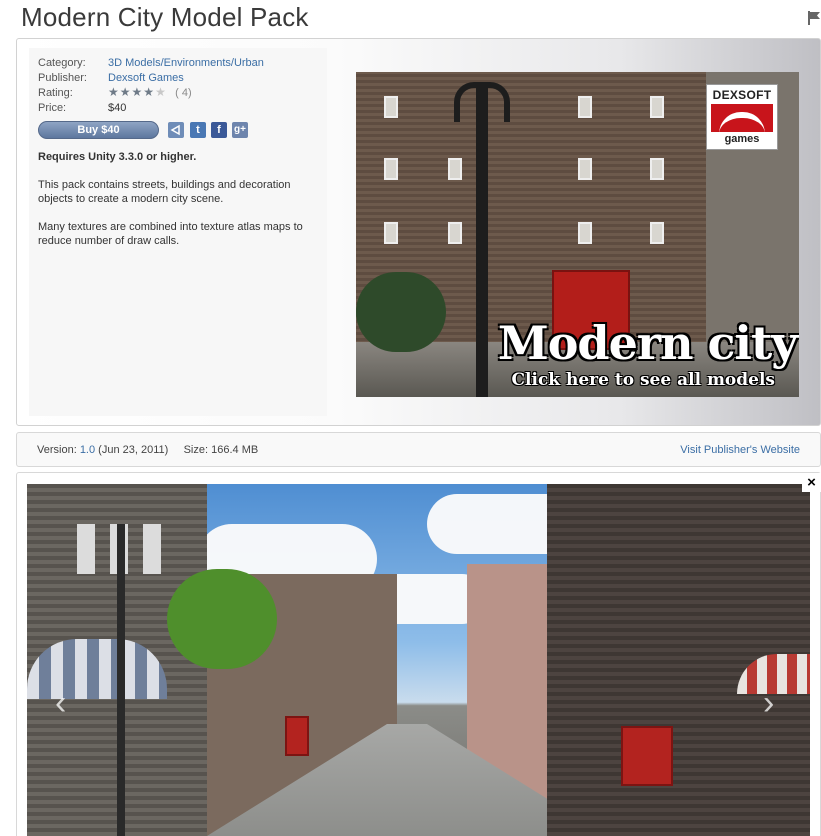 Image resolution: width=821 pixels, height=836 pixels. I want to click on category-label: Category:, so click(62, 63).